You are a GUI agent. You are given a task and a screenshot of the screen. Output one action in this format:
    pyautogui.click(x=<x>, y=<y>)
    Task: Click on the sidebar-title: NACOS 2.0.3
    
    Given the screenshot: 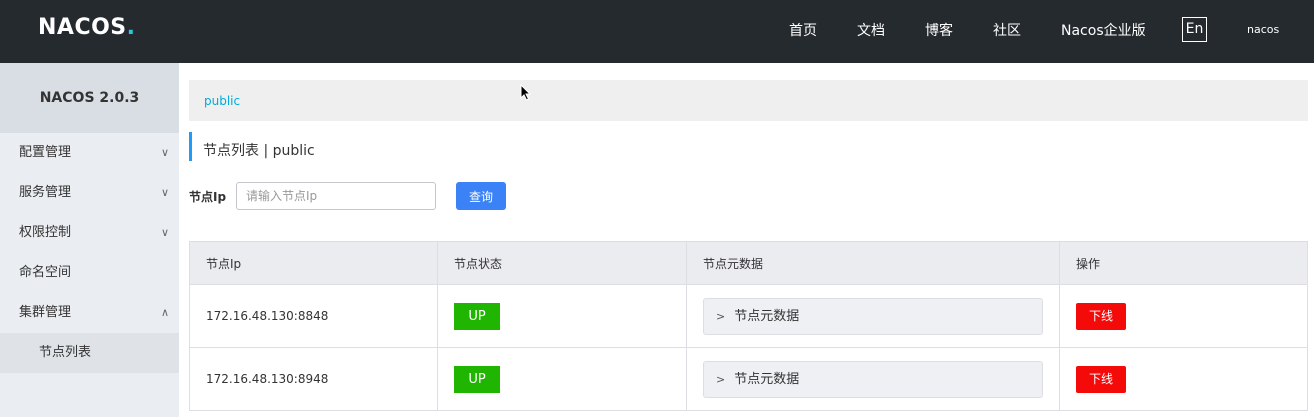 What is the action you would take?
    pyautogui.click(x=89, y=98)
    